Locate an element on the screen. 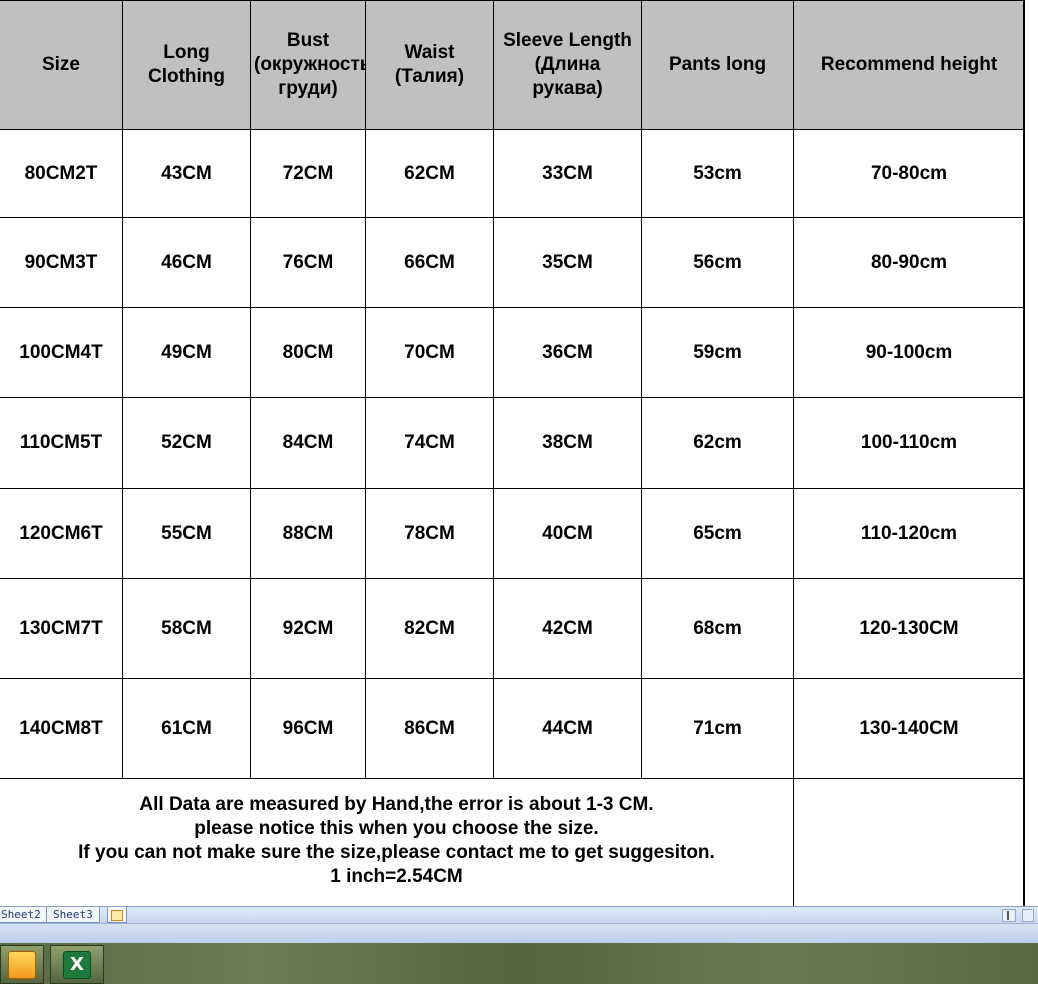 The image size is (1038, 984). cell-recommend-height: 90-100cm is located at coordinates (909, 352).